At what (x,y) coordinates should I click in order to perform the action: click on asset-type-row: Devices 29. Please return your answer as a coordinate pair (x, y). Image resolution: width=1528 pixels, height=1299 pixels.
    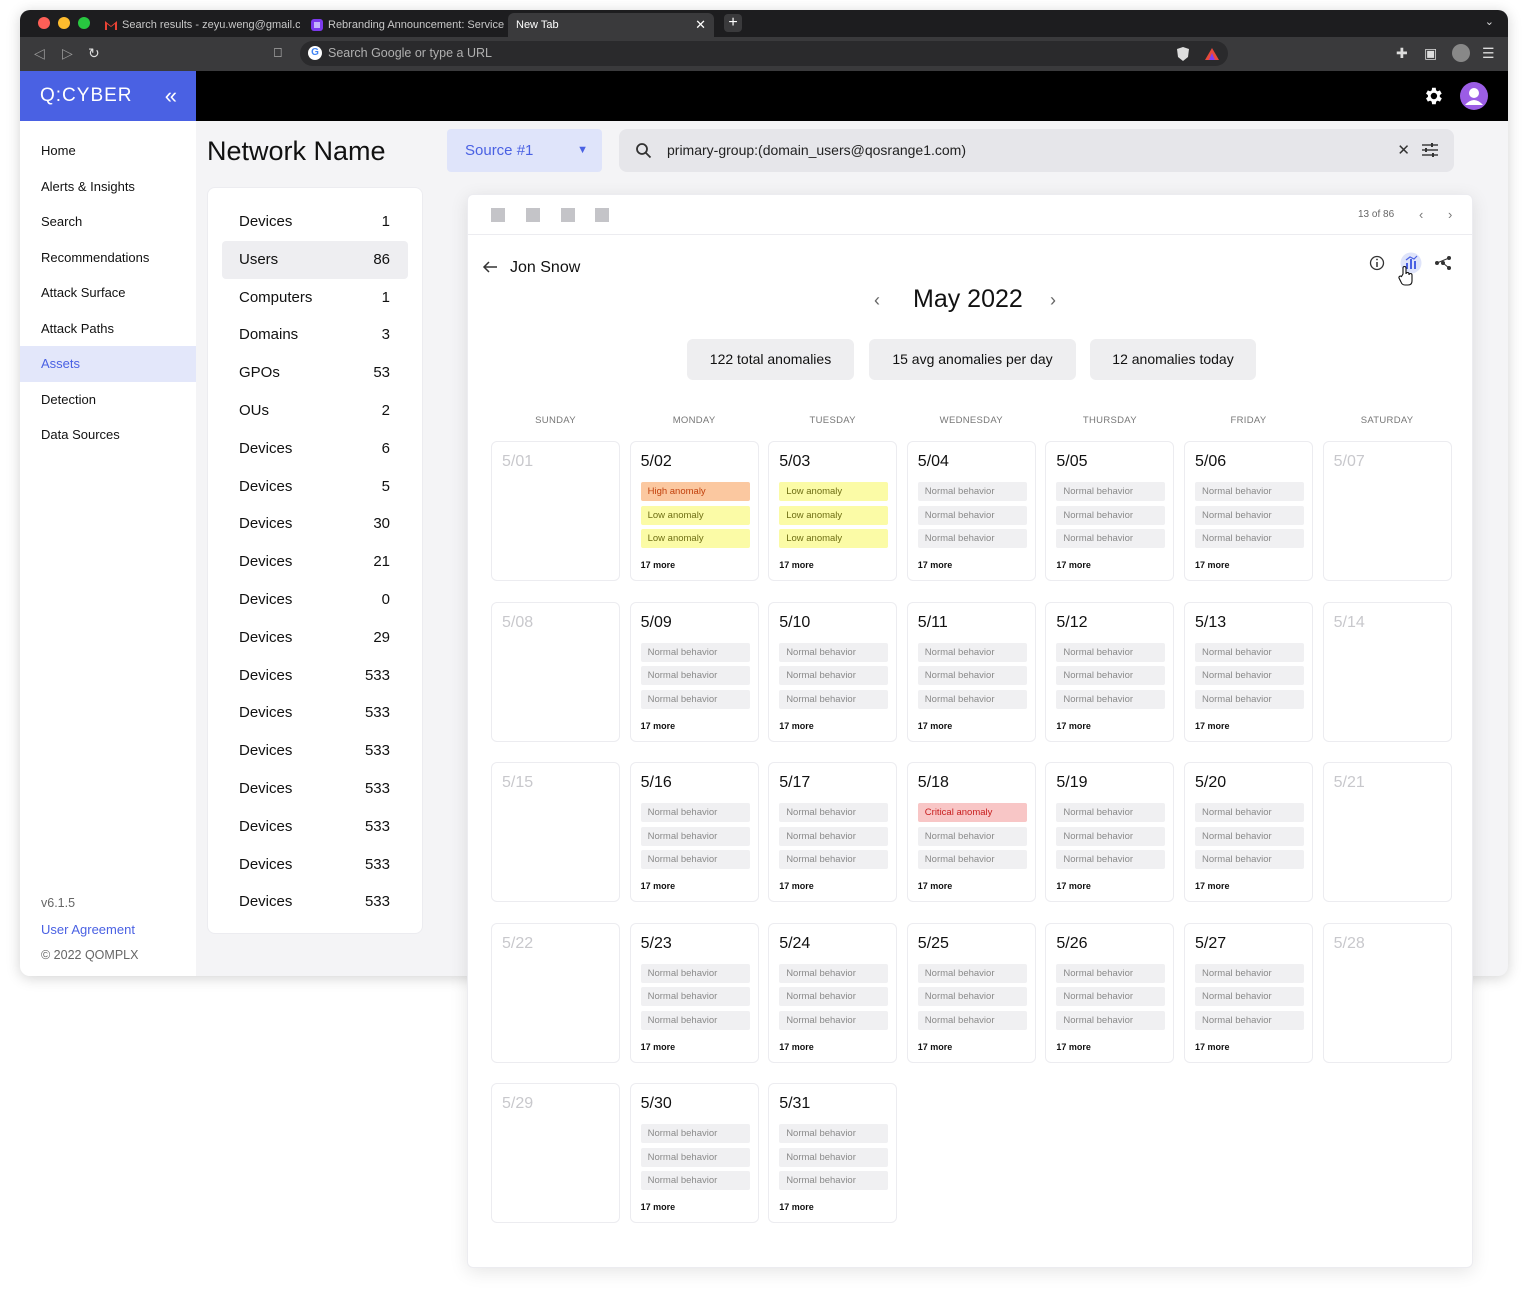
    Looking at the image, I should click on (315, 638).